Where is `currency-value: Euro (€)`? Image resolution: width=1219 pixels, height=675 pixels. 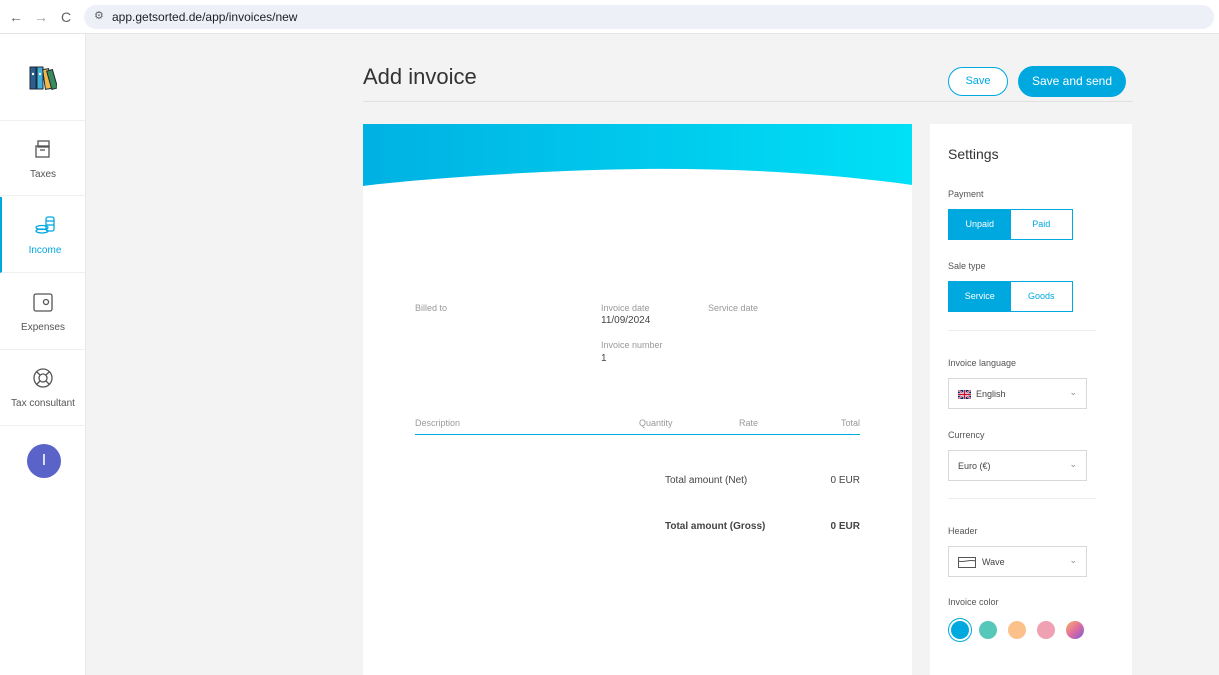
currency-value: Euro (€) is located at coordinates (974, 466).